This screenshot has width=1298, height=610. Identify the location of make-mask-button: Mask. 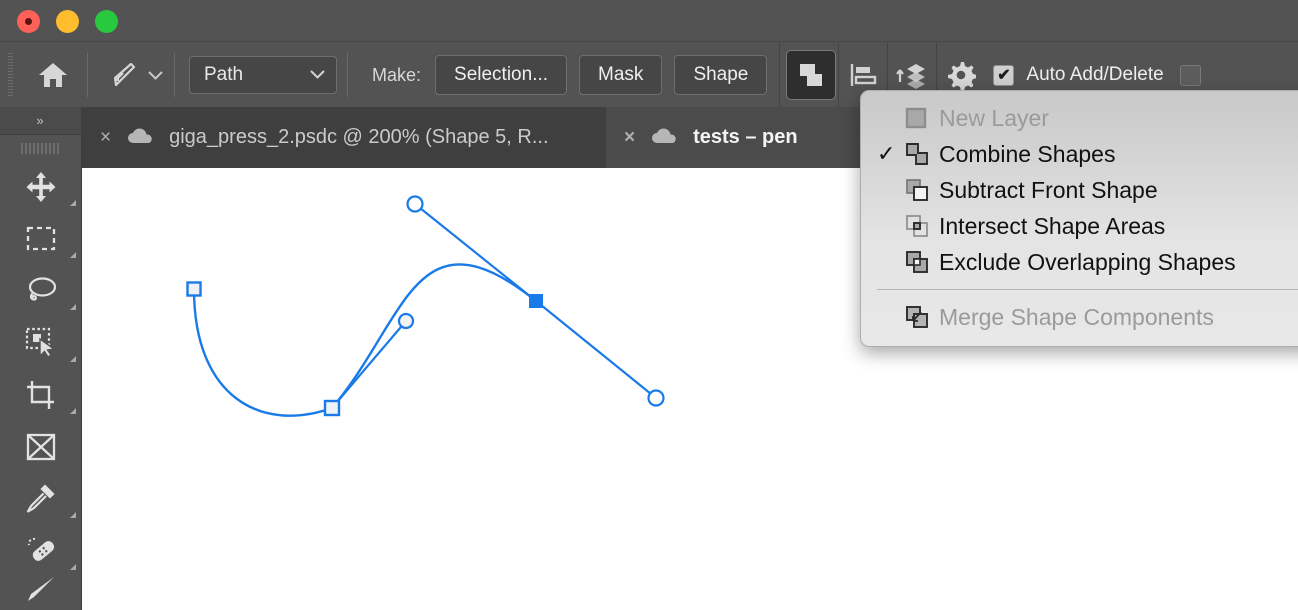
(621, 75).